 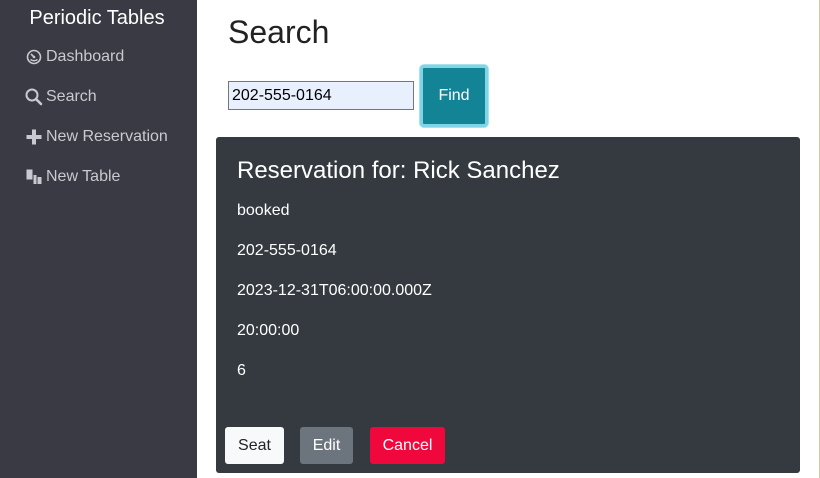 I want to click on search-icon, so click(x=34, y=97).